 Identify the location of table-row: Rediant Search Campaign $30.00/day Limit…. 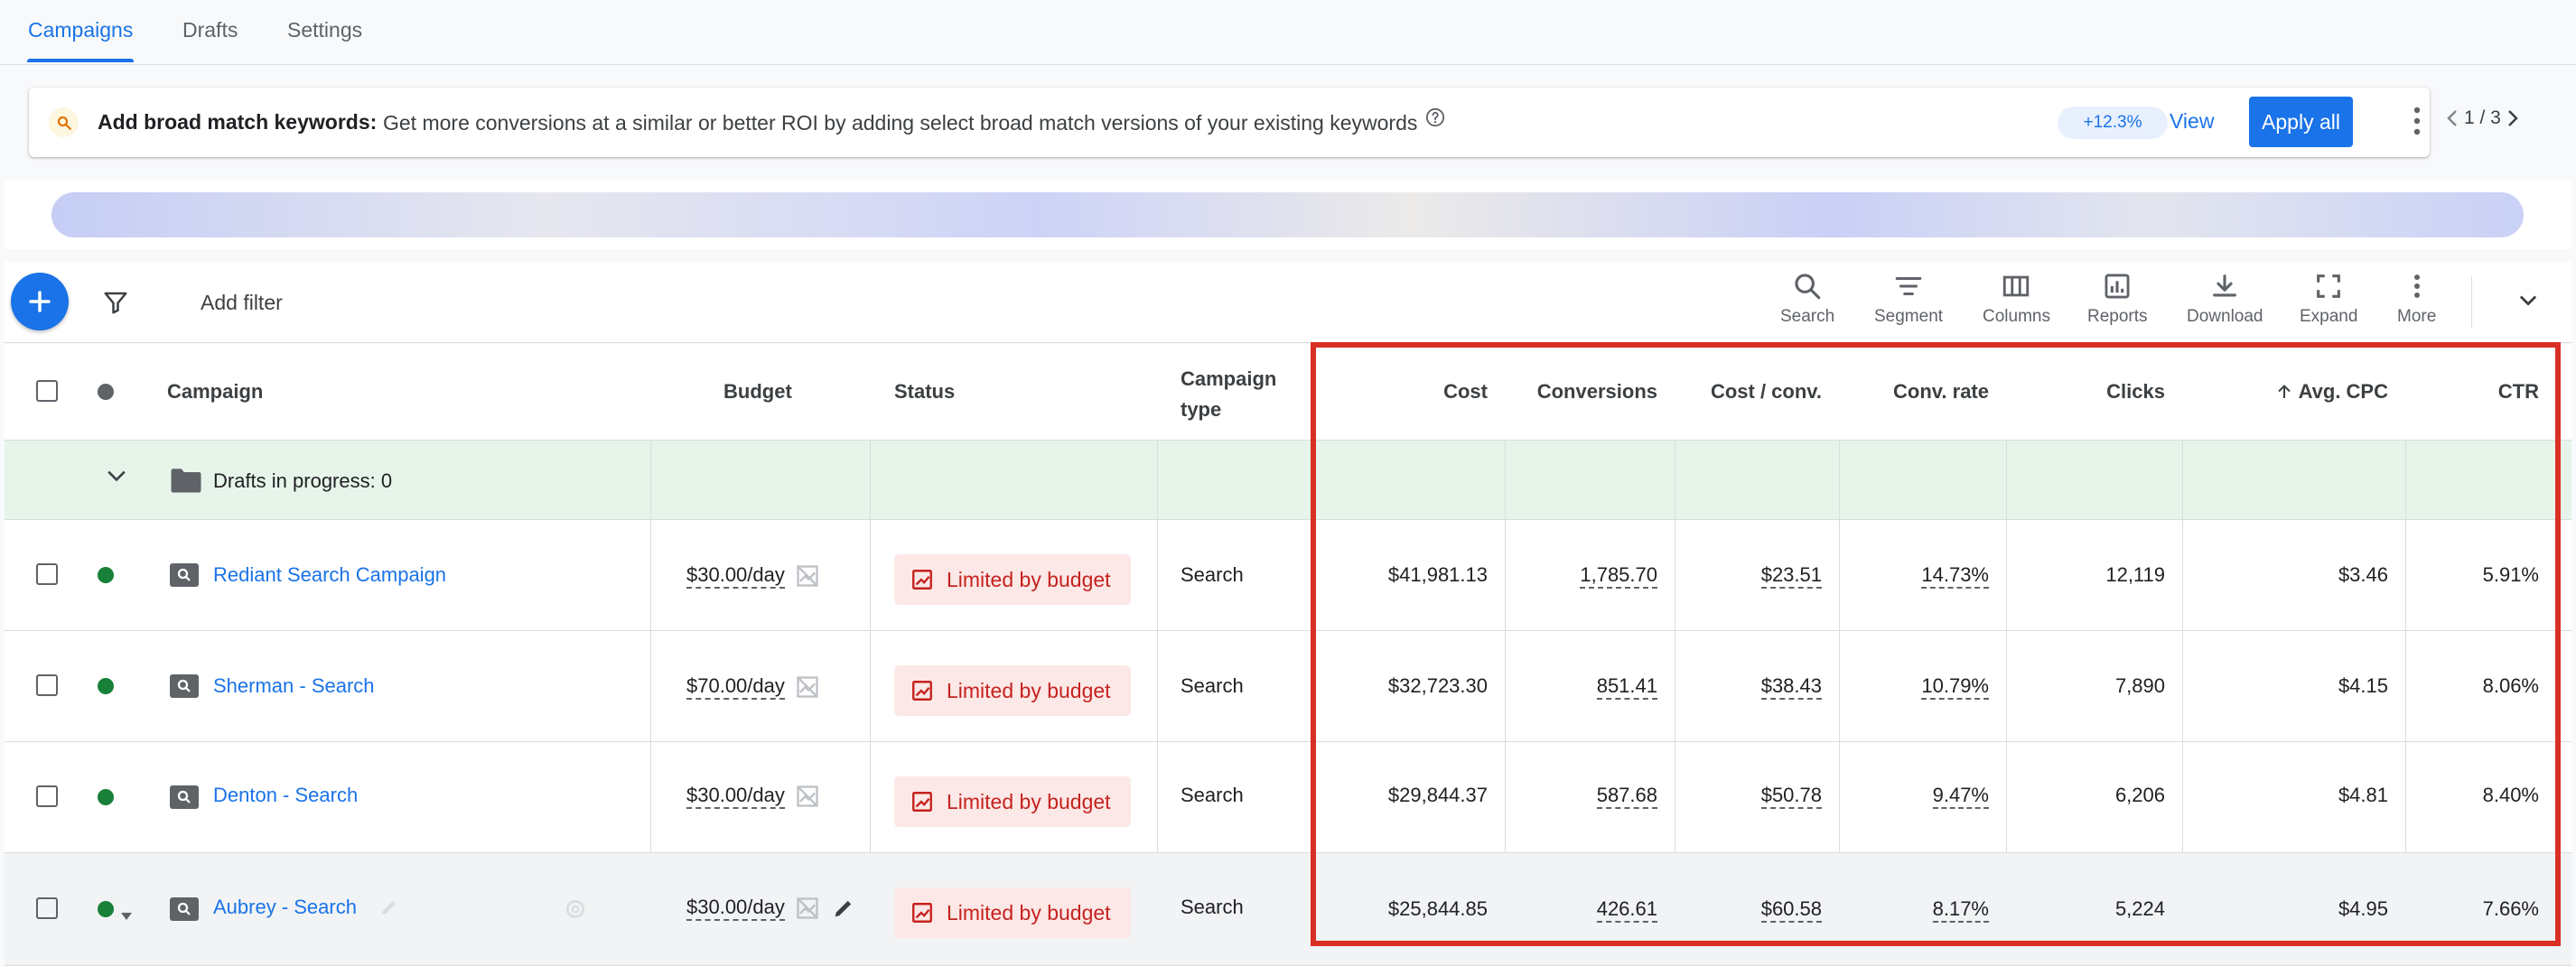
(1288, 575).